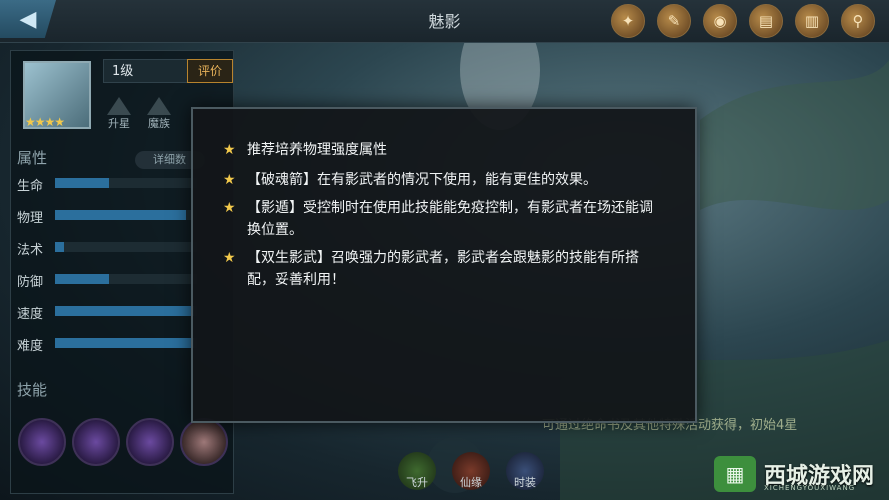  Describe the element at coordinates (30, 314) in the screenshot. I see `stat-label: 速度` at that location.